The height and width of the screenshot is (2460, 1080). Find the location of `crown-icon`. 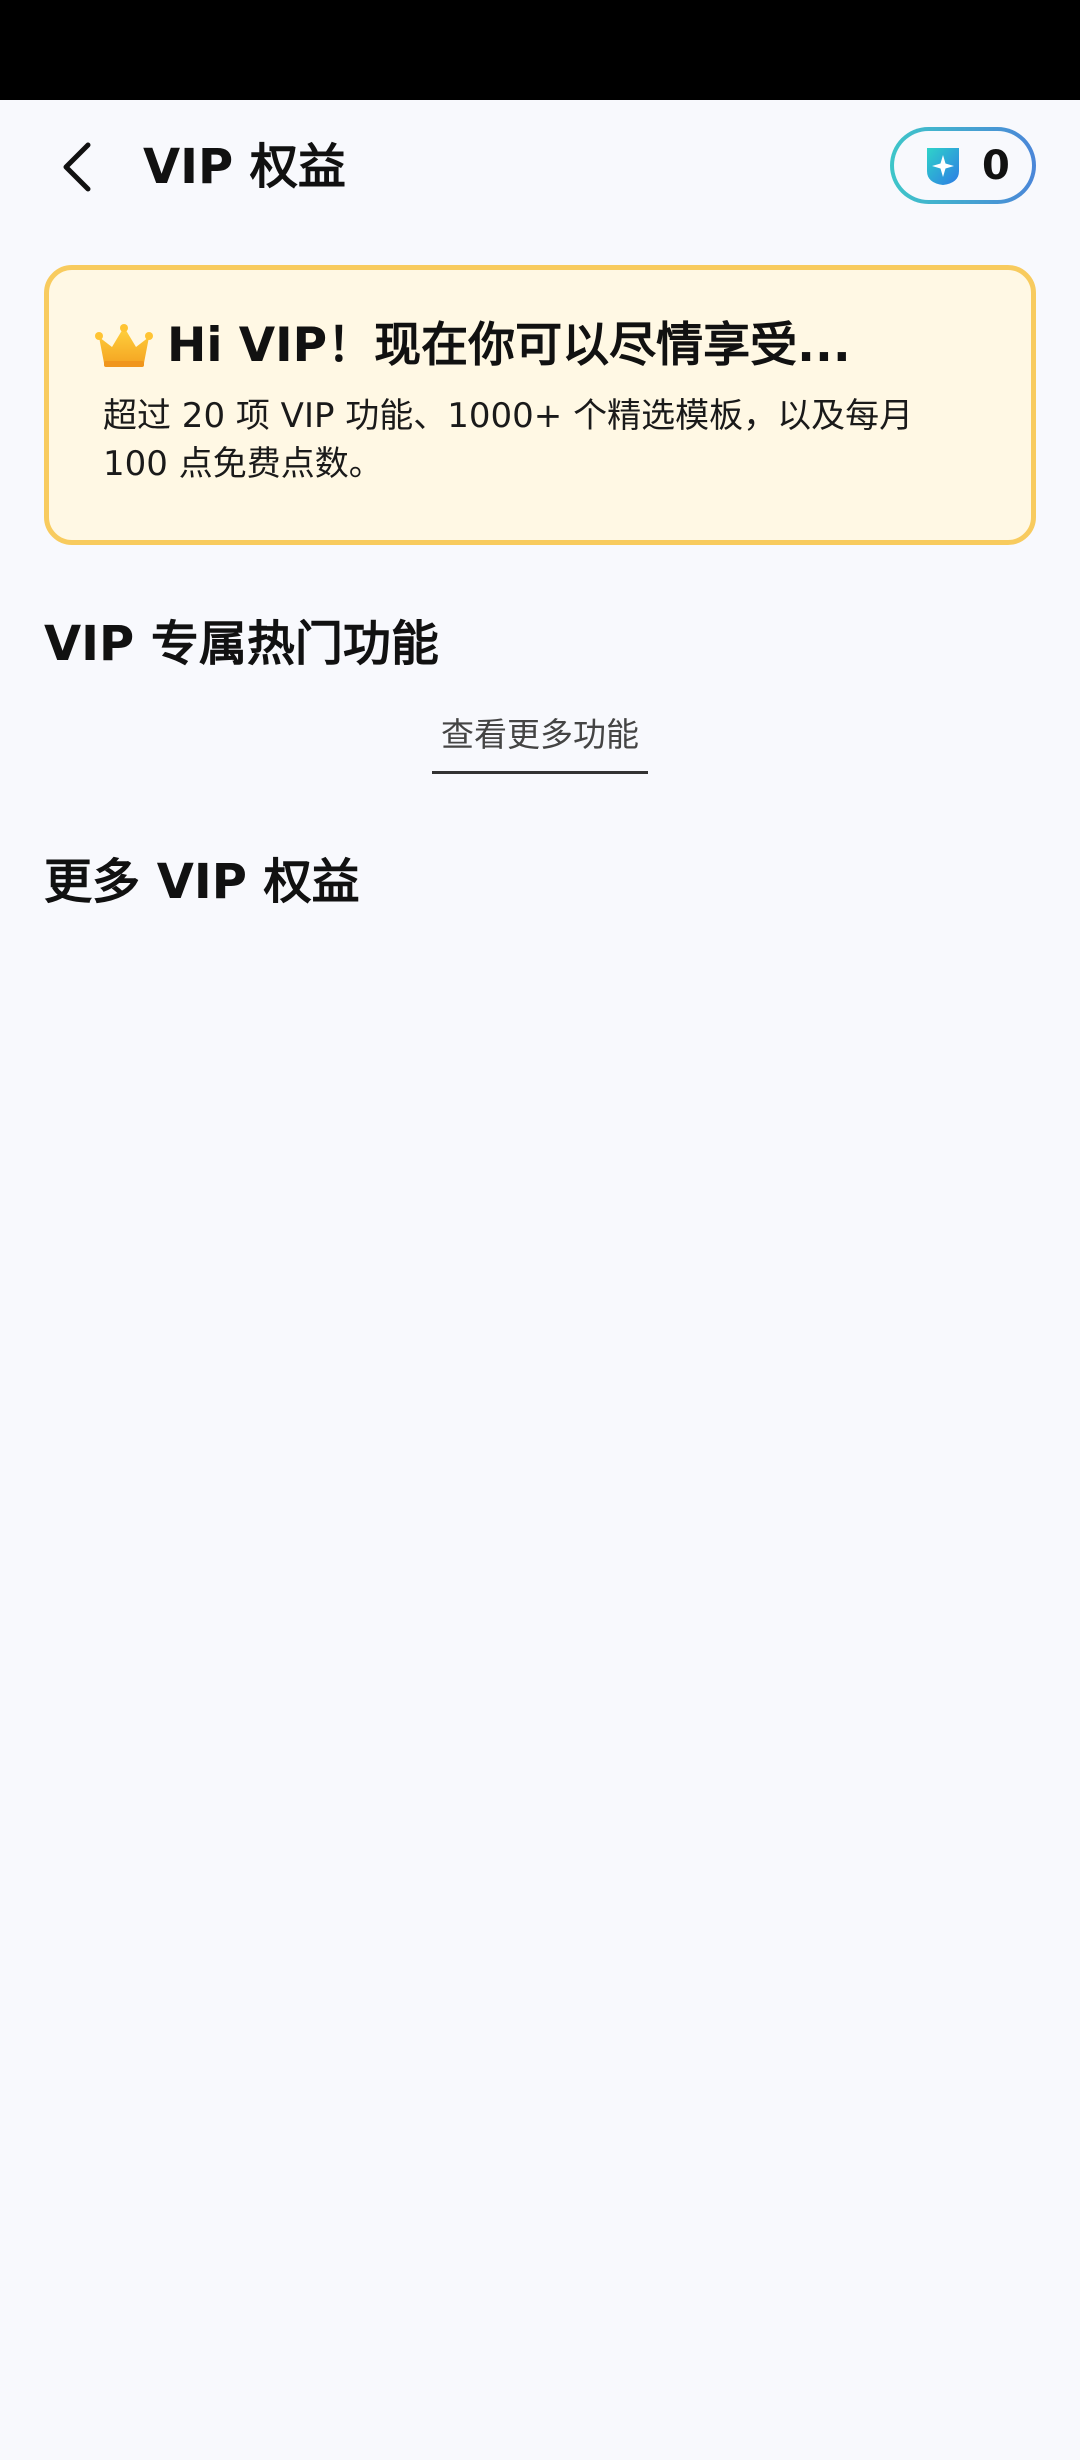

crown-icon is located at coordinates (124, 345).